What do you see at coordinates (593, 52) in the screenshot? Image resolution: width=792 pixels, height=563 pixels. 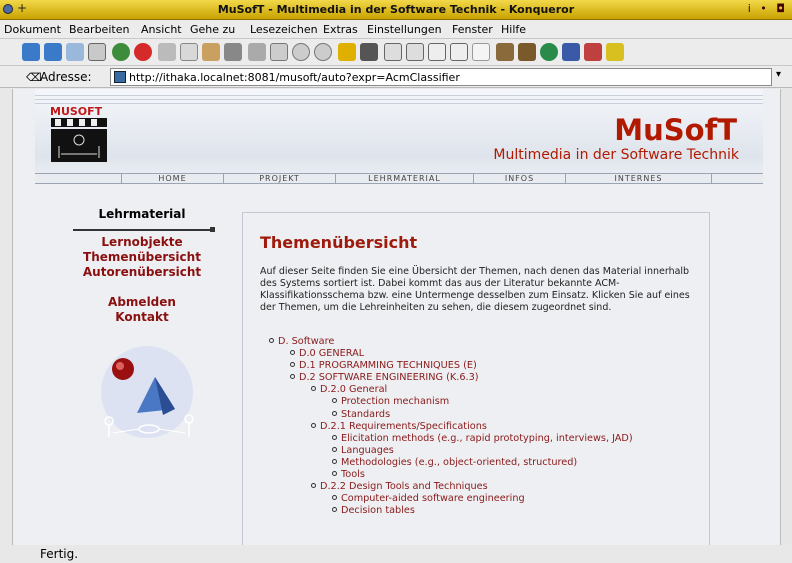 I see `translate-icon` at bounding box center [593, 52].